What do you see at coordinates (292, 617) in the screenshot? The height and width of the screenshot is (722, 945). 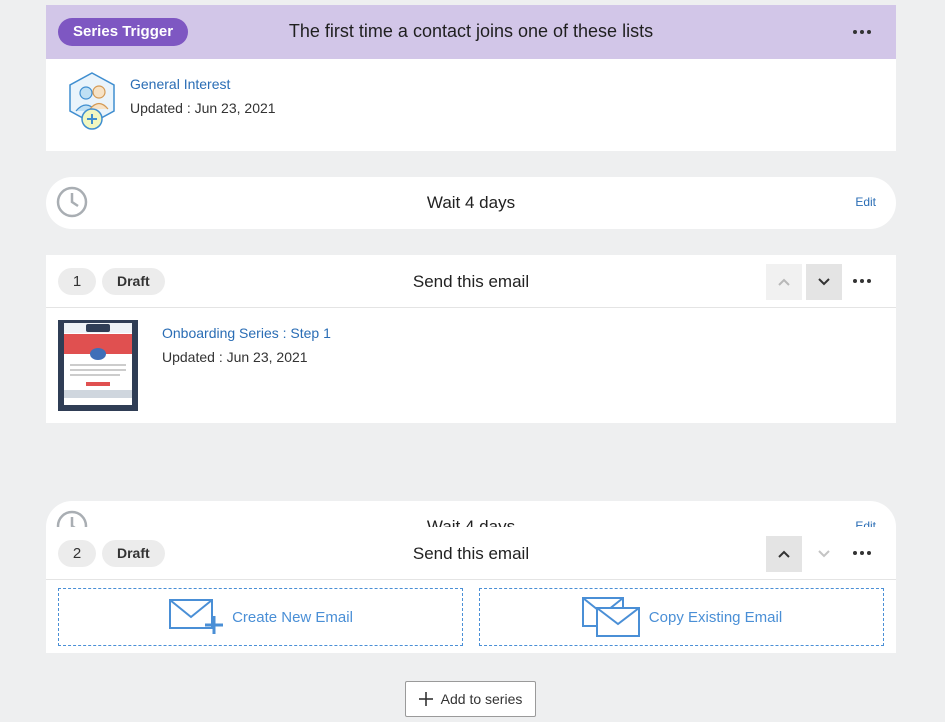 I see `create-new-email-label: Create New Email` at bounding box center [292, 617].